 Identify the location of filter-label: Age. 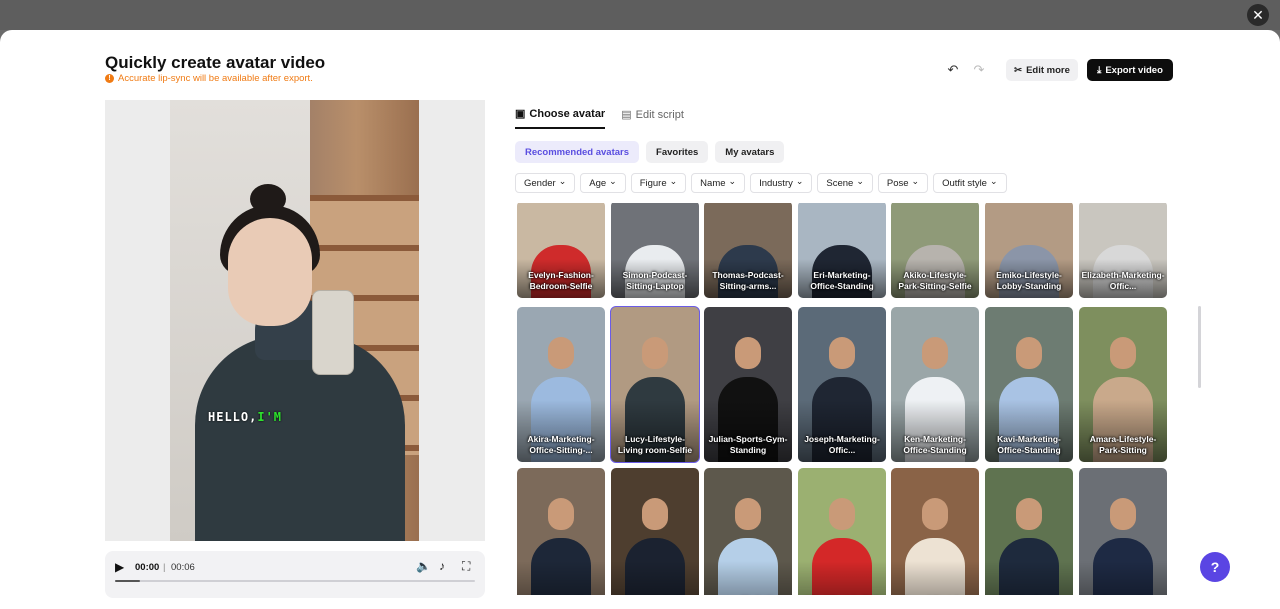
(598, 183).